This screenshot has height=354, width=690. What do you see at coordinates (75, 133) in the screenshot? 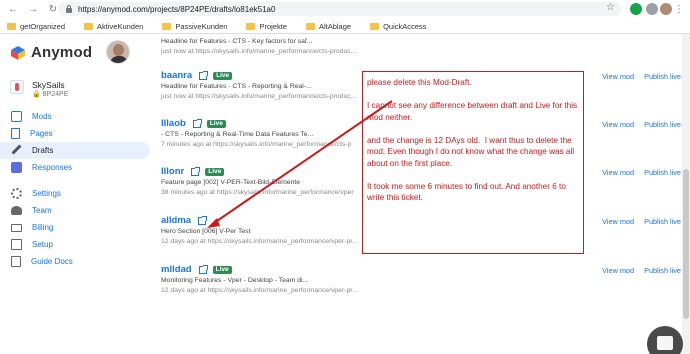
I see `sidebar-item-pages: Pages` at bounding box center [75, 133].